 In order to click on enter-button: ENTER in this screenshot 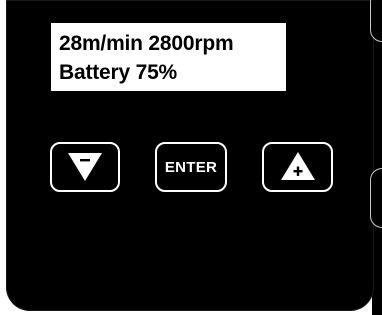, I will do `click(191, 167)`.